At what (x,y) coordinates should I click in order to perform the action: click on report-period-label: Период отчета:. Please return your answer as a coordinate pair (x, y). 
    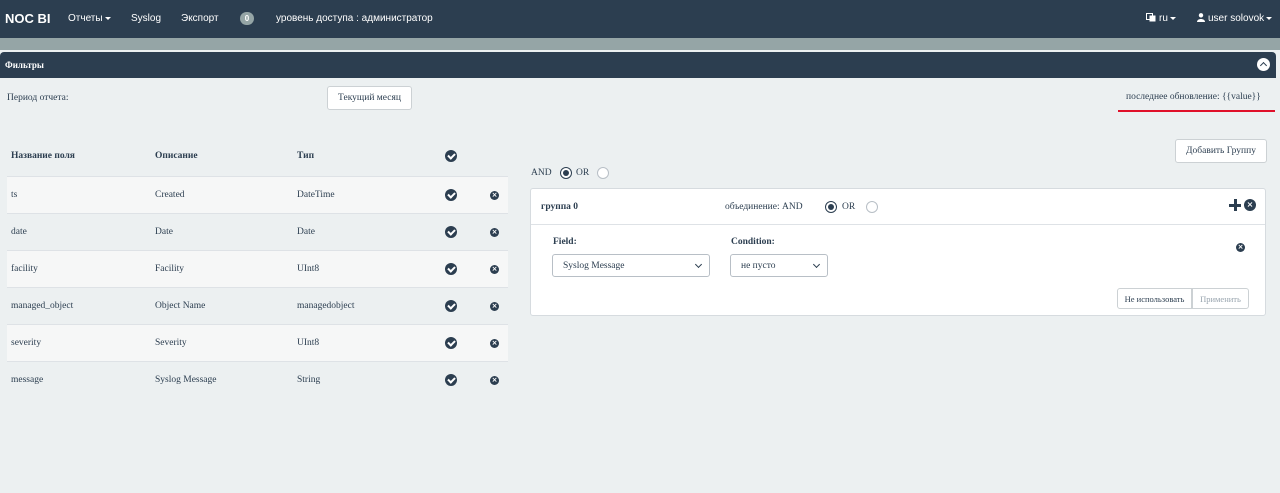
    Looking at the image, I should click on (38, 98).